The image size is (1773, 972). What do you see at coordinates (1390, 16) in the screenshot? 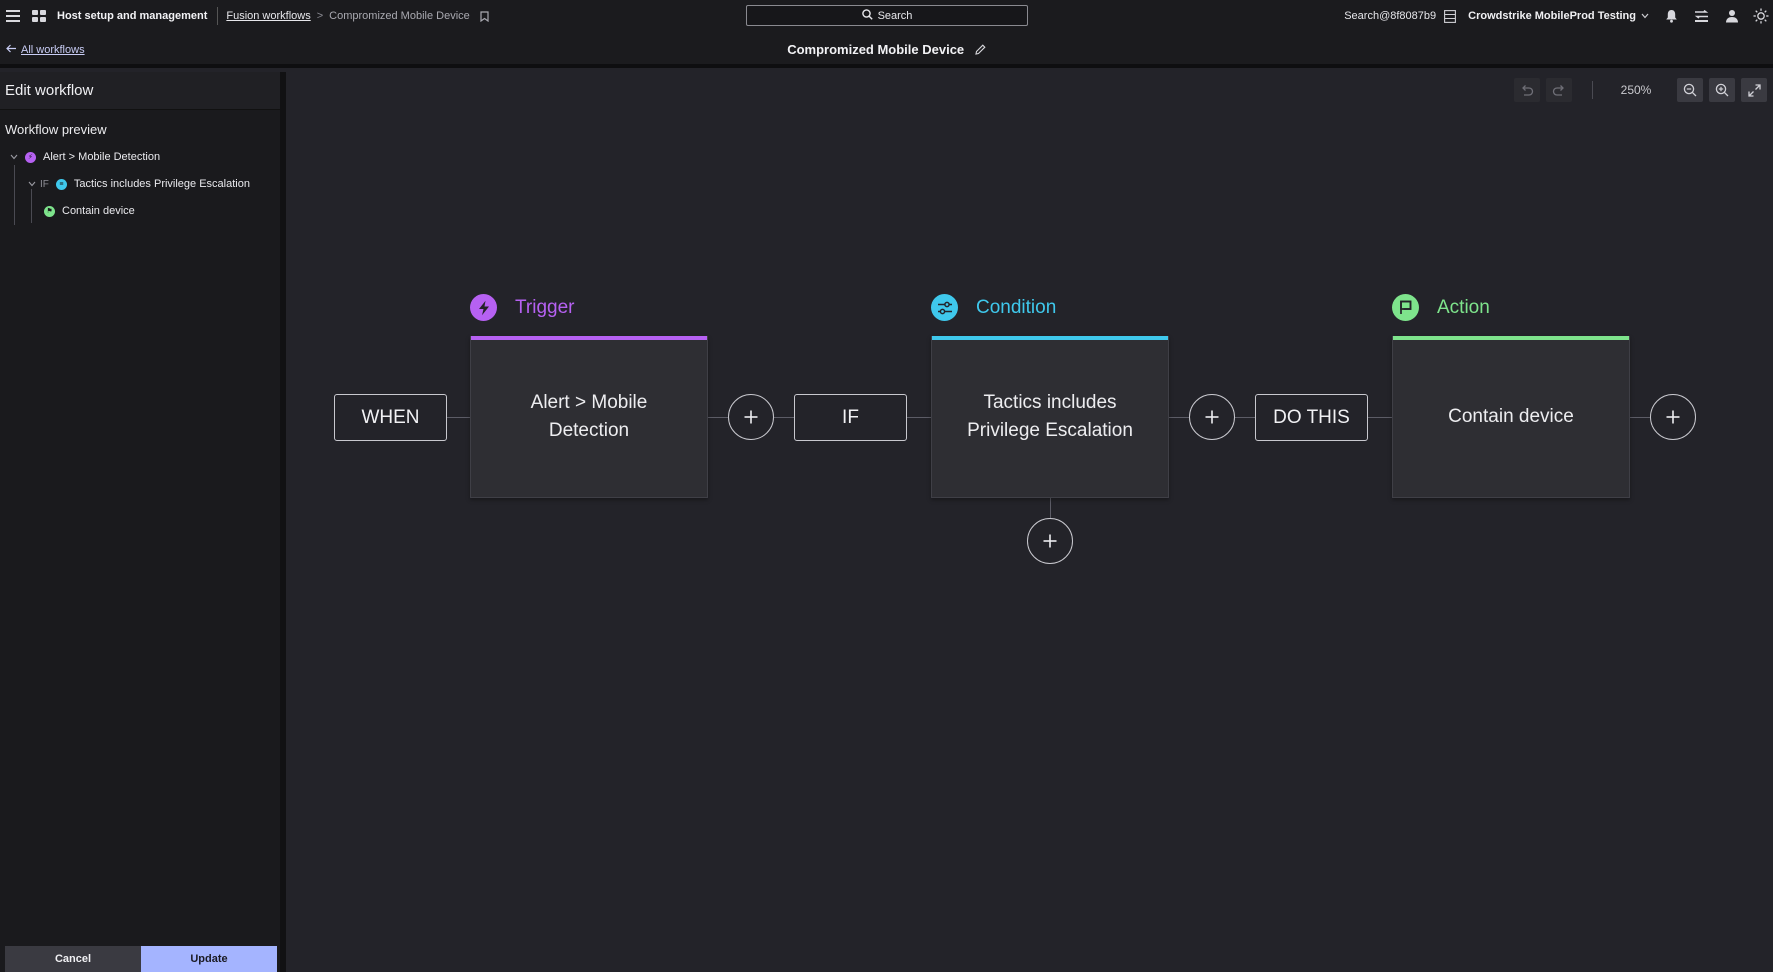
I see `user-id: Search@8f8087b9` at bounding box center [1390, 16].